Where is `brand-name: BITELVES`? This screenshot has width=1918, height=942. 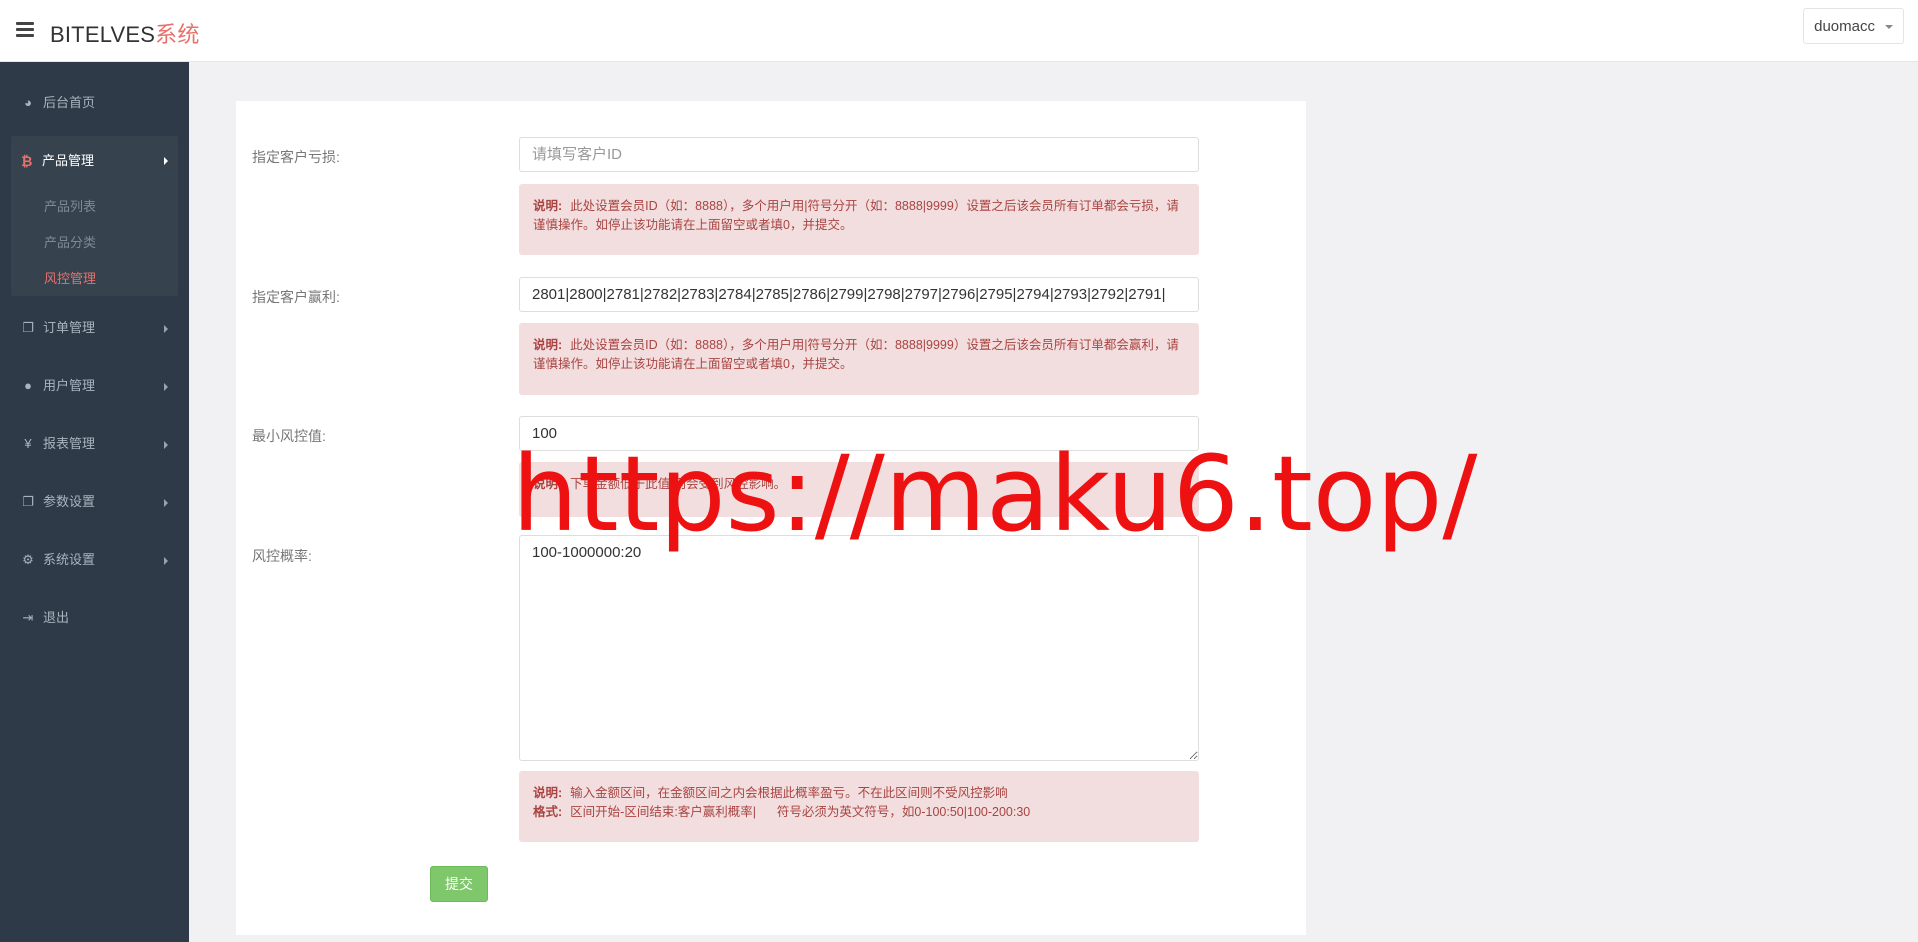
brand-name: BITELVES is located at coordinates (103, 34).